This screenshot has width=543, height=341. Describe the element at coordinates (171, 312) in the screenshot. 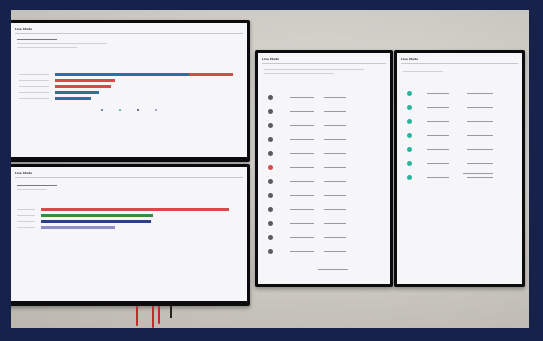

I see `black-cable` at that location.